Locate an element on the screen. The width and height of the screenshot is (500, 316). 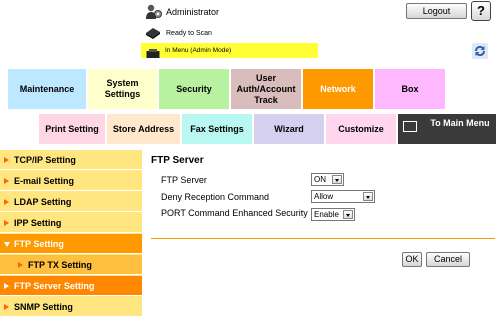
scanner-icon is located at coordinates (153, 33).